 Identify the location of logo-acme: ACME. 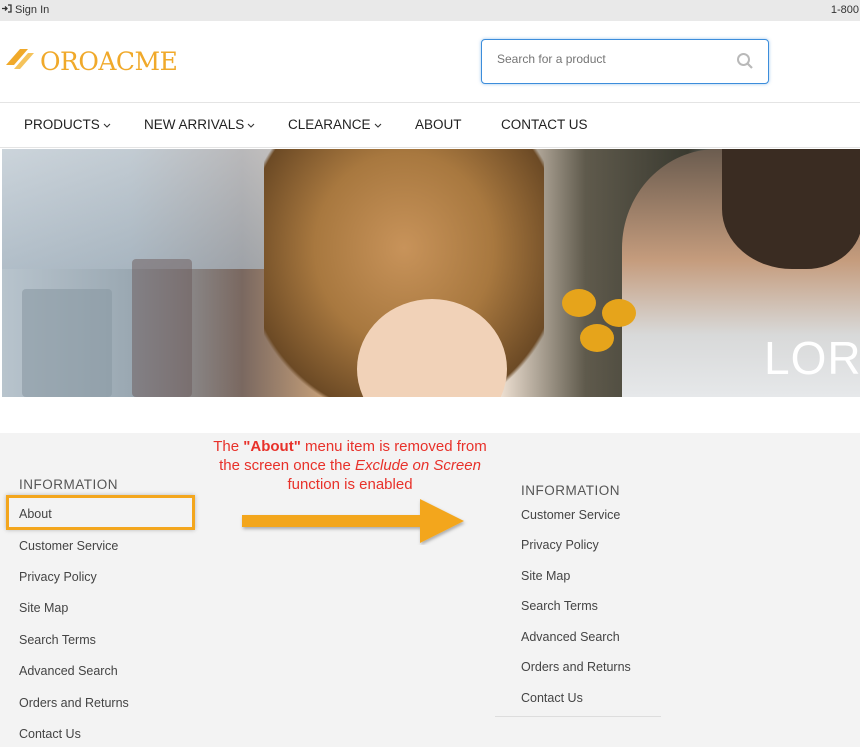
(138, 61).